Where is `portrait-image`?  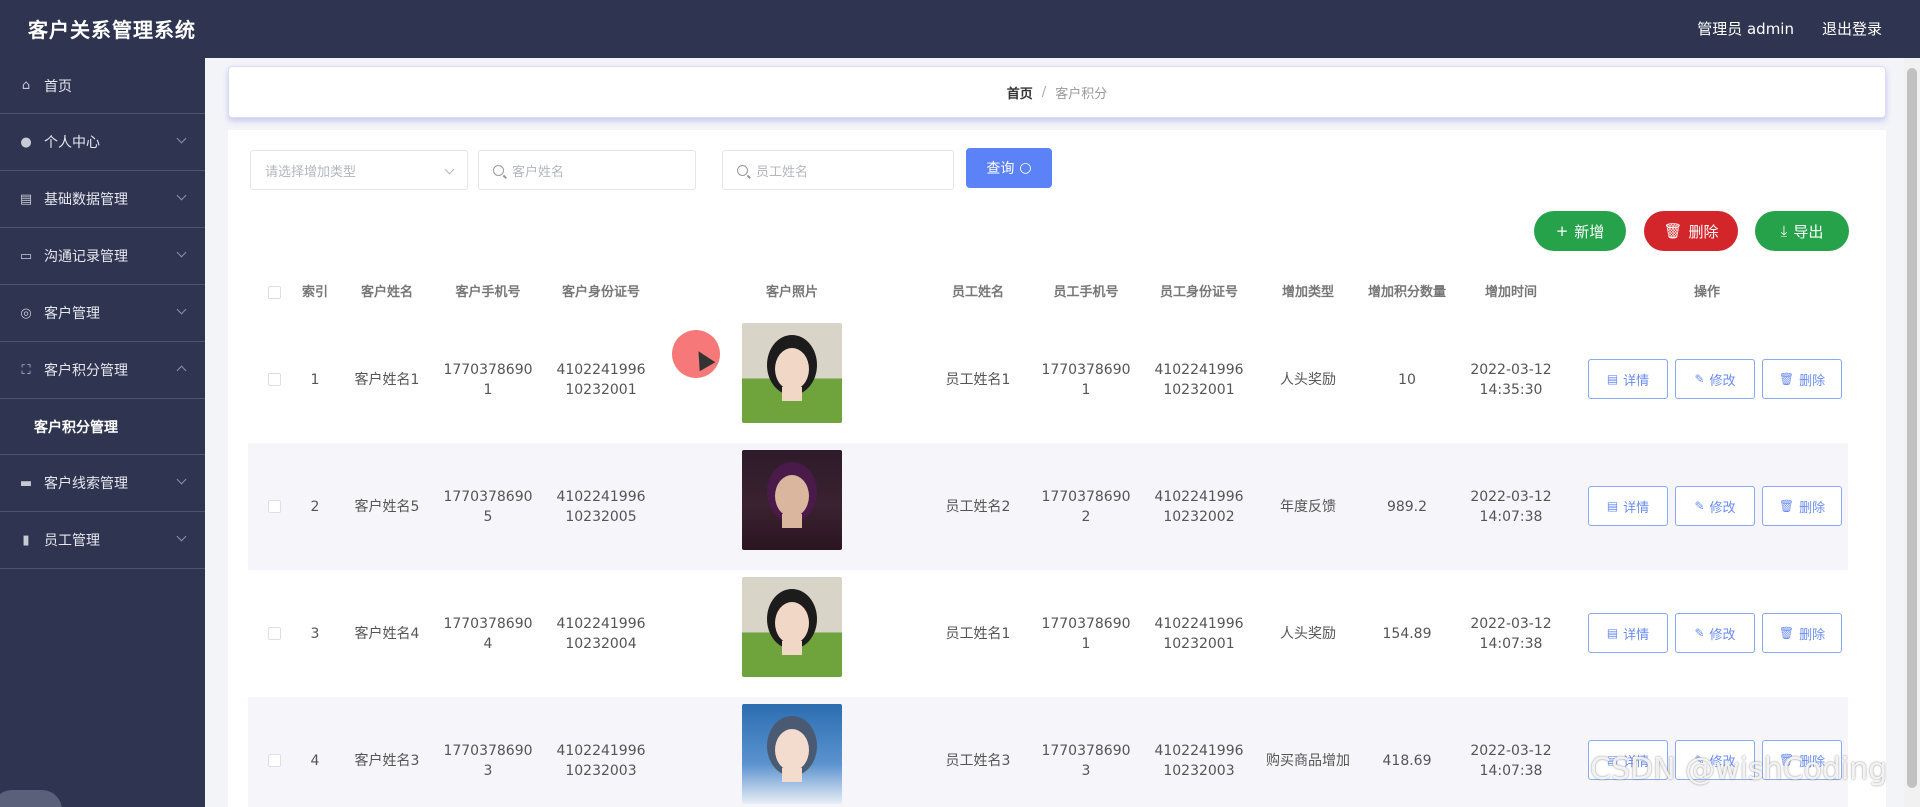
portrait-image is located at coordinates (792, 749).